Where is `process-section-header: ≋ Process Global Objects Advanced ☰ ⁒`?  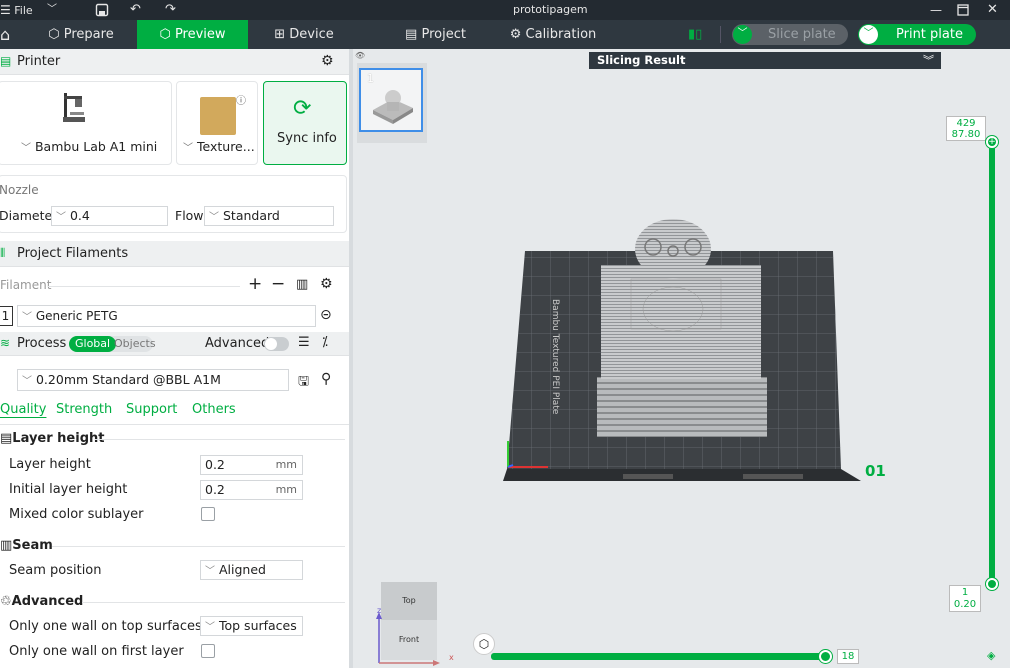 process-section-header: ≋ Process Global Objects Advanced ☰ ⁒ is located at coordinates (174, 344).